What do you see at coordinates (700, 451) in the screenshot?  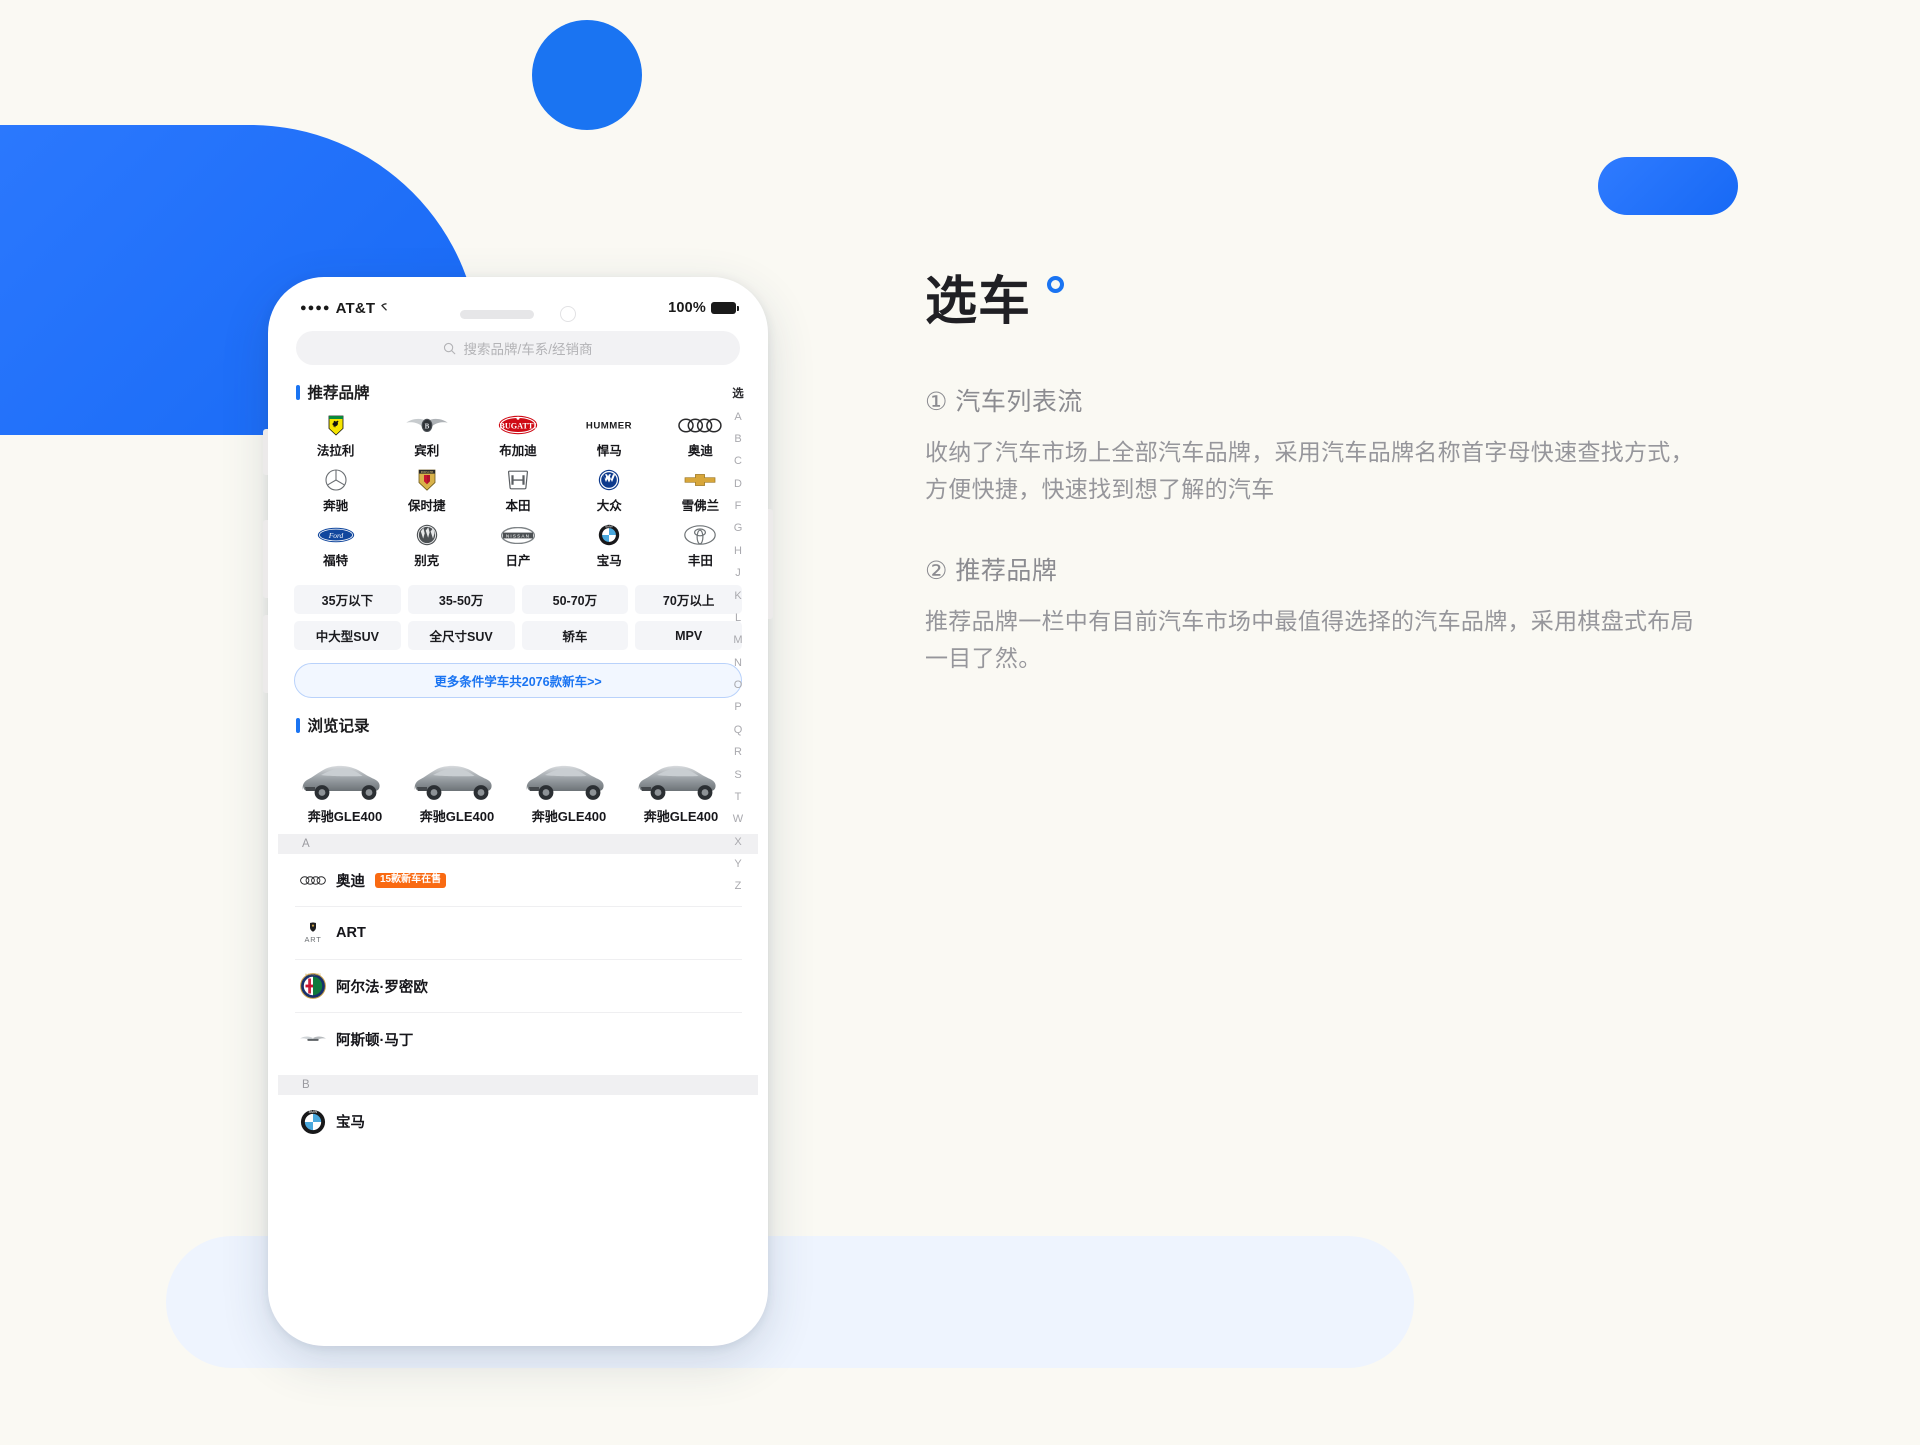 I see `brand-name-label: 奥迪` at bounding box center [700, 451].